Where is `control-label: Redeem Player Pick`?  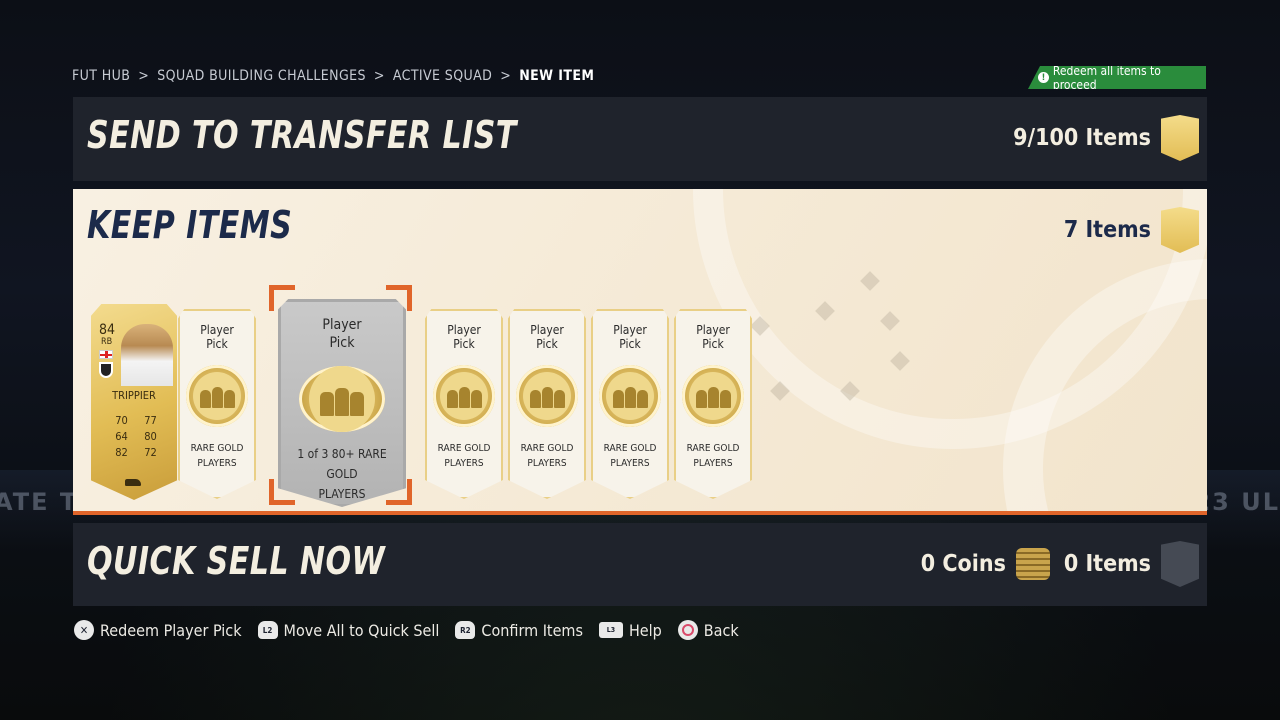 control-label: Redeem Player Pick is located at coordinates (171, 630).